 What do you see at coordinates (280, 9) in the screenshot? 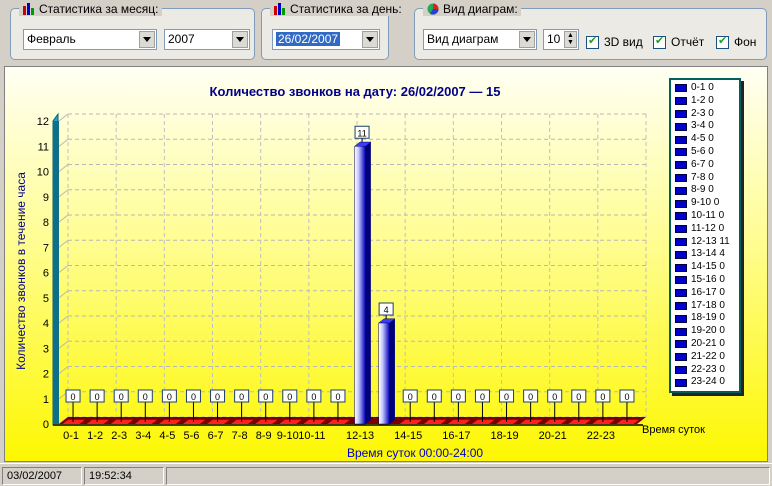
I see `bar-chart-icon` at bounding box center [280, 9].